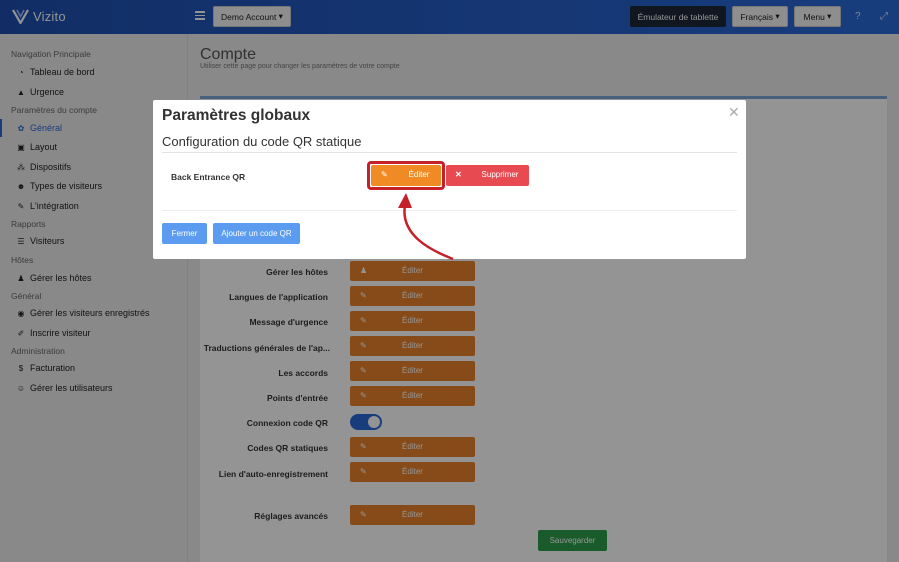 The width and height of the screenshot is (899, 562). I want to click on delete-button-label: Supprimer, so click(500, 174).